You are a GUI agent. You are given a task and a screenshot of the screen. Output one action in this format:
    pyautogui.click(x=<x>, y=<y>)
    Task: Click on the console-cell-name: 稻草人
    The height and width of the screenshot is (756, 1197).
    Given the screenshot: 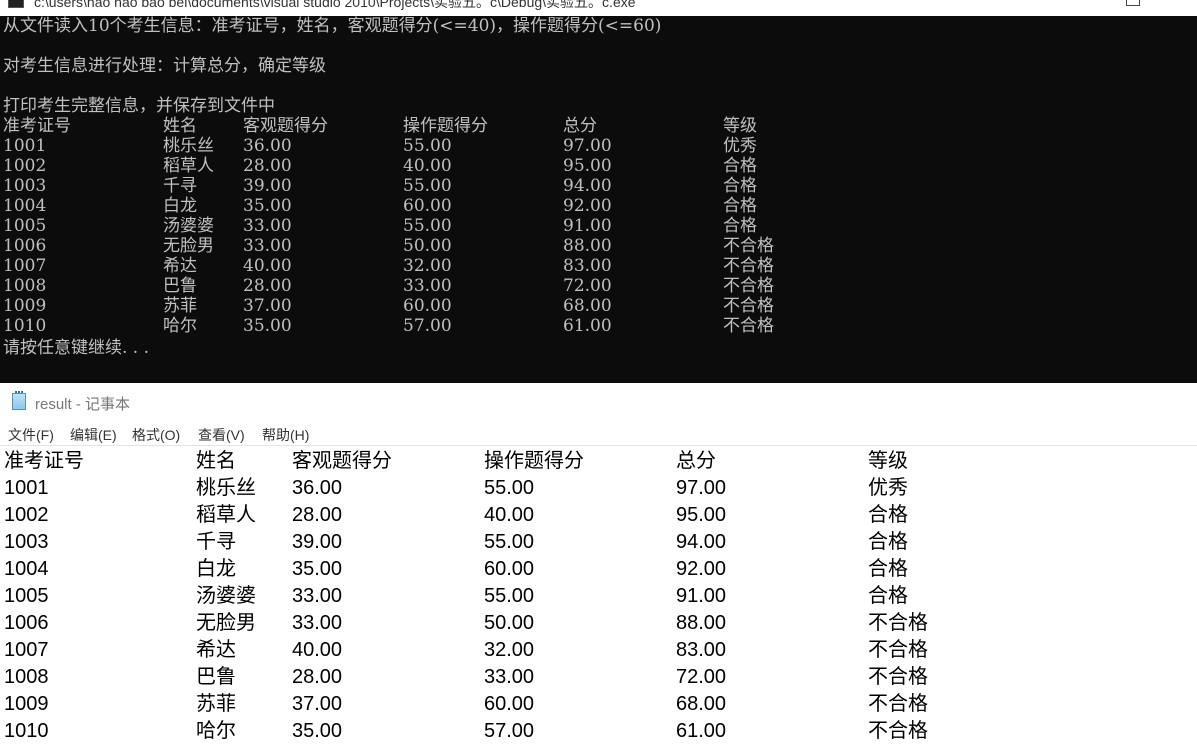 What is the action you would take?
    pyautogui.click(x=188, y=166)
    